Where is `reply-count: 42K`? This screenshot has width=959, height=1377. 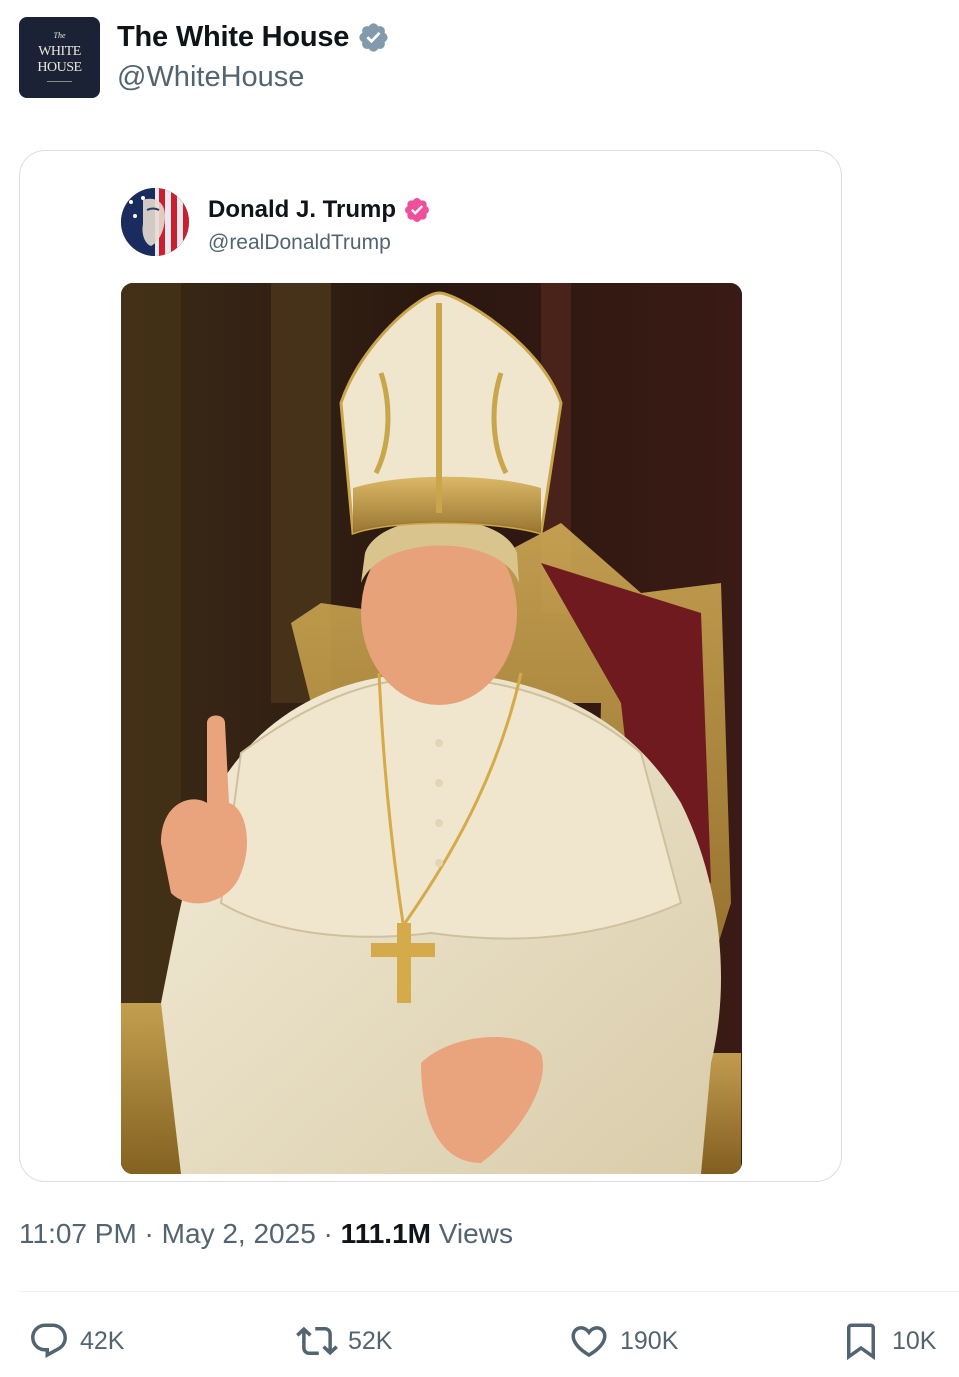 reply-count: 42K is located at coordinates (102, 1340).